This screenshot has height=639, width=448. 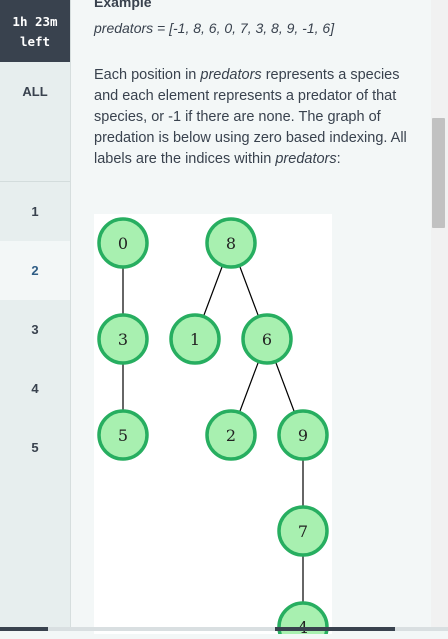 What do you see at coordinates (303, 626) in the screenshot?
I see `graph-node-label: 4` at bounding box center [303, 626].